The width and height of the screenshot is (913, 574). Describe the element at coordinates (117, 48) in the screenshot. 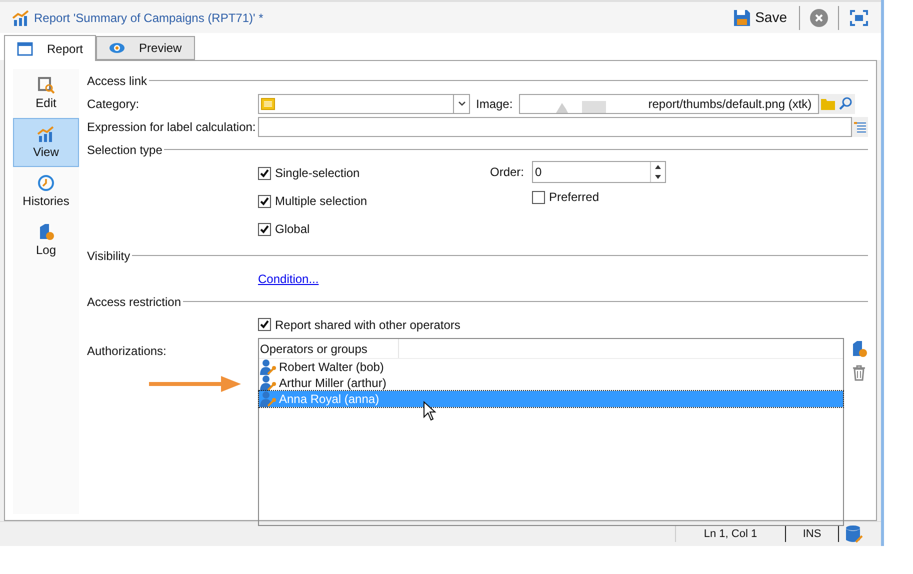

I see `eye-icon` at that location.